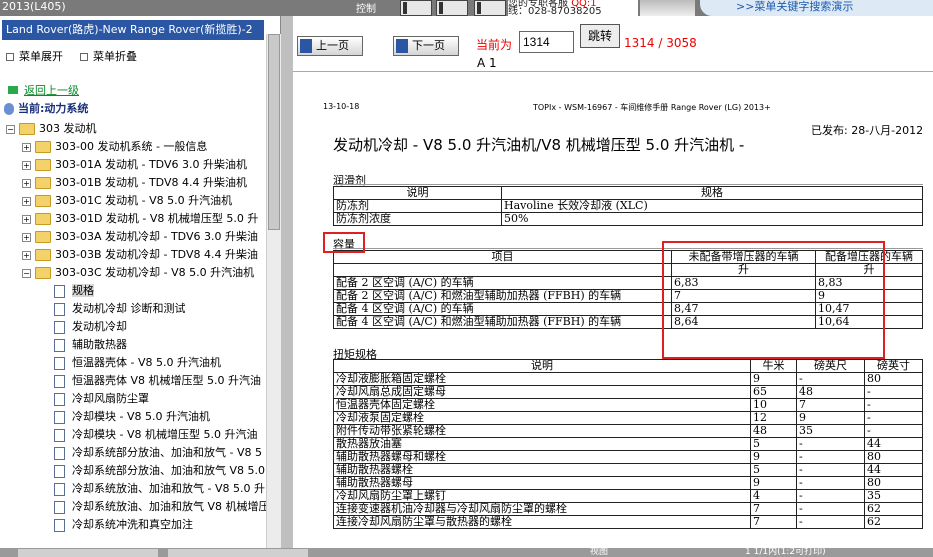 This screenshot has width=933, height=557. Describe the element at coordinates (785, 552) in the screenshot. I see `page-info: 1 1/1内(1:2可打印)` at that location.